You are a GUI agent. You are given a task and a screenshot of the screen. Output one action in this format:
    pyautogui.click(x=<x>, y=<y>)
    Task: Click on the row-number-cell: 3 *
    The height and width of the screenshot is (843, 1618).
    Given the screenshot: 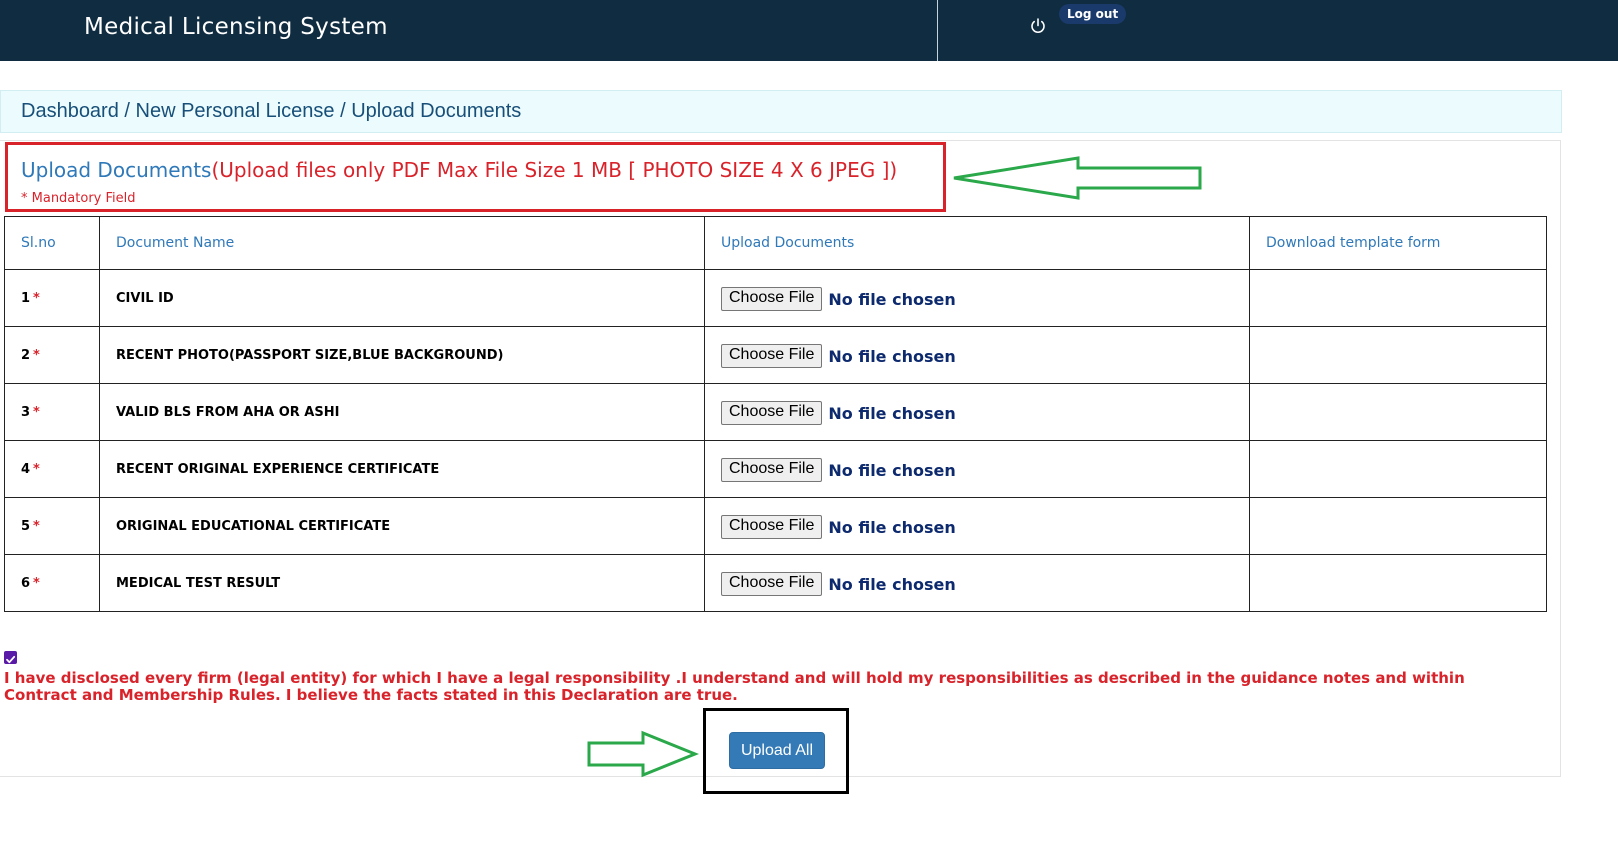 What is the action you would take?
    pyautogui.click(x=52, y=412)
    